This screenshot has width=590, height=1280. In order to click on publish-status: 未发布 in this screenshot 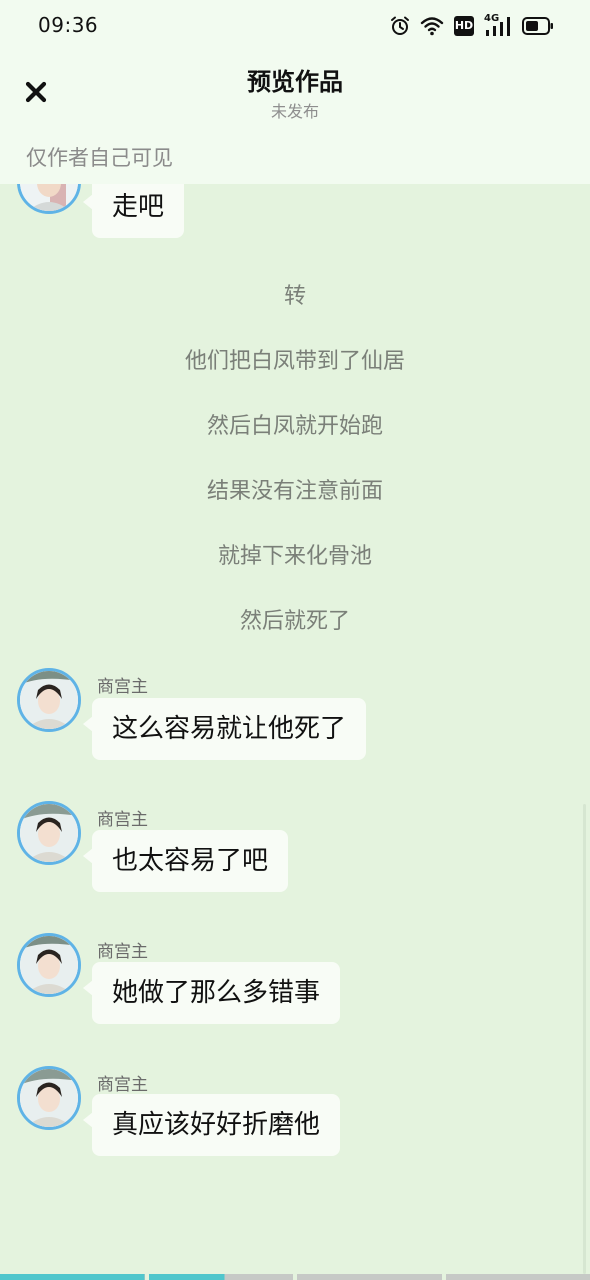, I will do `click(294, 111)`.